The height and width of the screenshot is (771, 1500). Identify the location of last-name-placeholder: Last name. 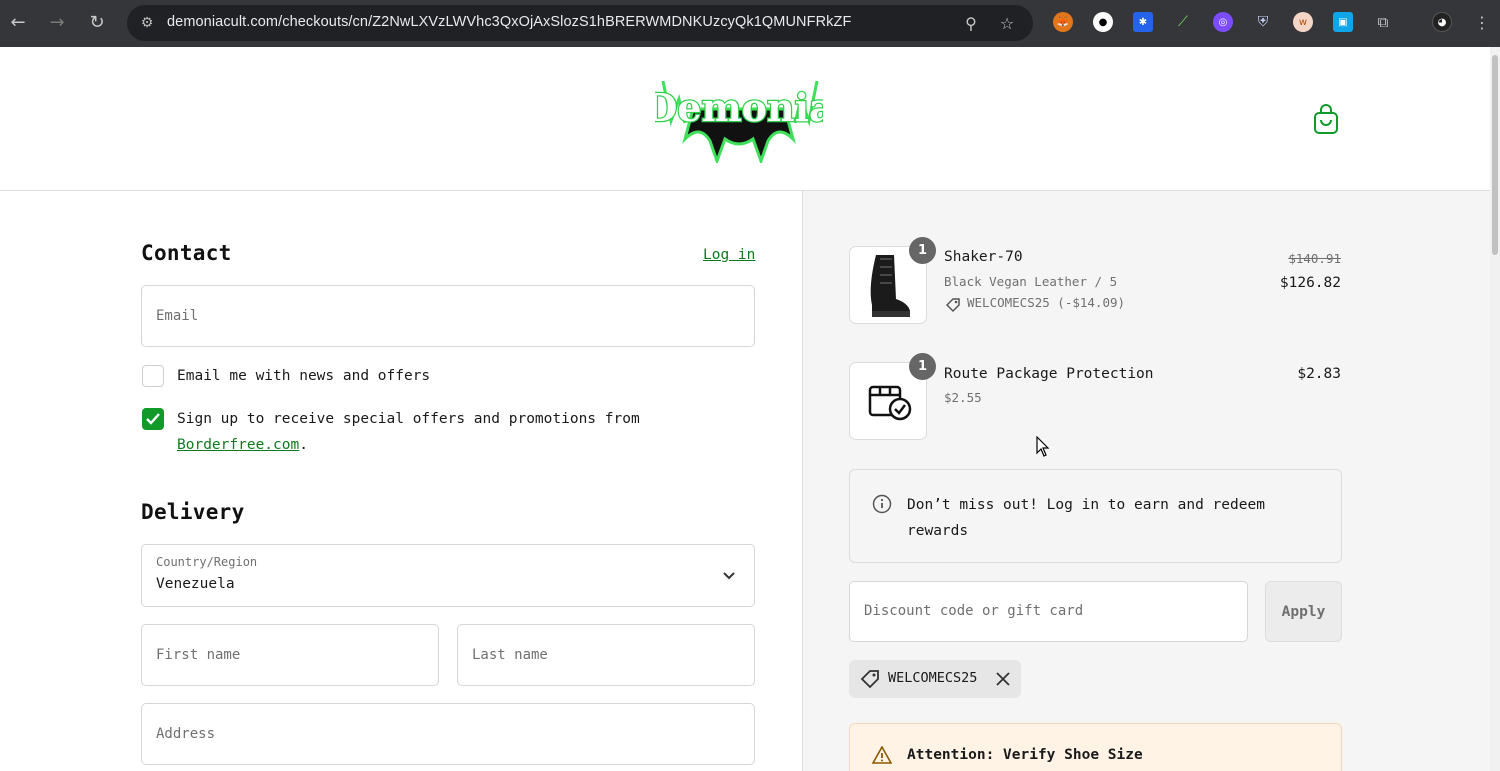
(510, 655).